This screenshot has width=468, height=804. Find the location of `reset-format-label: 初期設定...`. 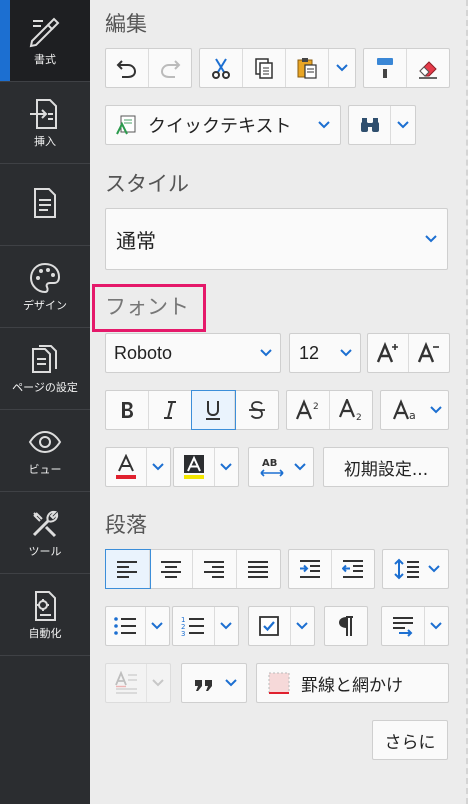

reset-format-label: 初期設定... is located at coordinates (386, 469).